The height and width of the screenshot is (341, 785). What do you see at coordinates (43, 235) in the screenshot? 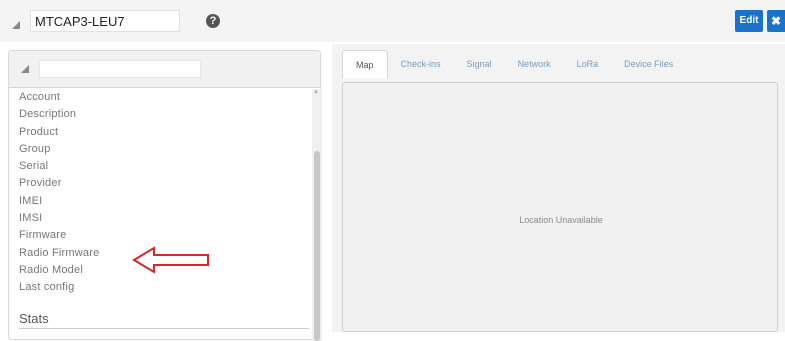
I see `field-label-firmware: Firmware` at bounding box center [43, 235].